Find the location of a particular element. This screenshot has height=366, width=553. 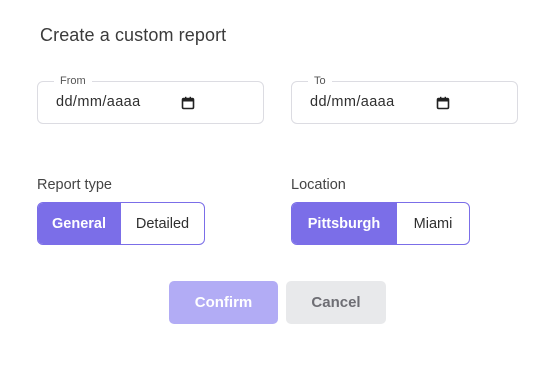

to-date-field: To dd/mm/aaaa is located at coordinates (404, 98).